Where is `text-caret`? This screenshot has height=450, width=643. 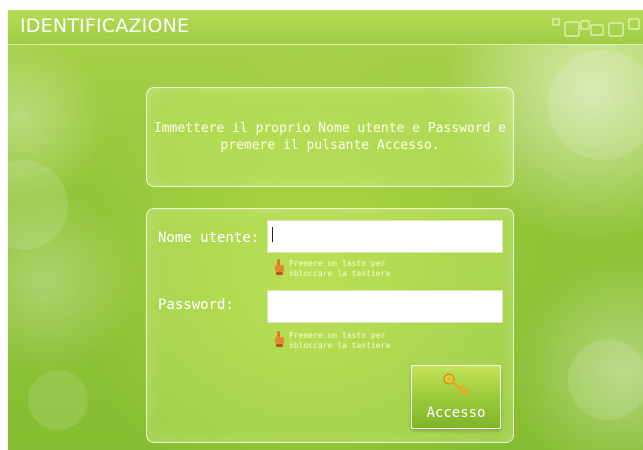 text-caret is located at coordinates (272, 234).